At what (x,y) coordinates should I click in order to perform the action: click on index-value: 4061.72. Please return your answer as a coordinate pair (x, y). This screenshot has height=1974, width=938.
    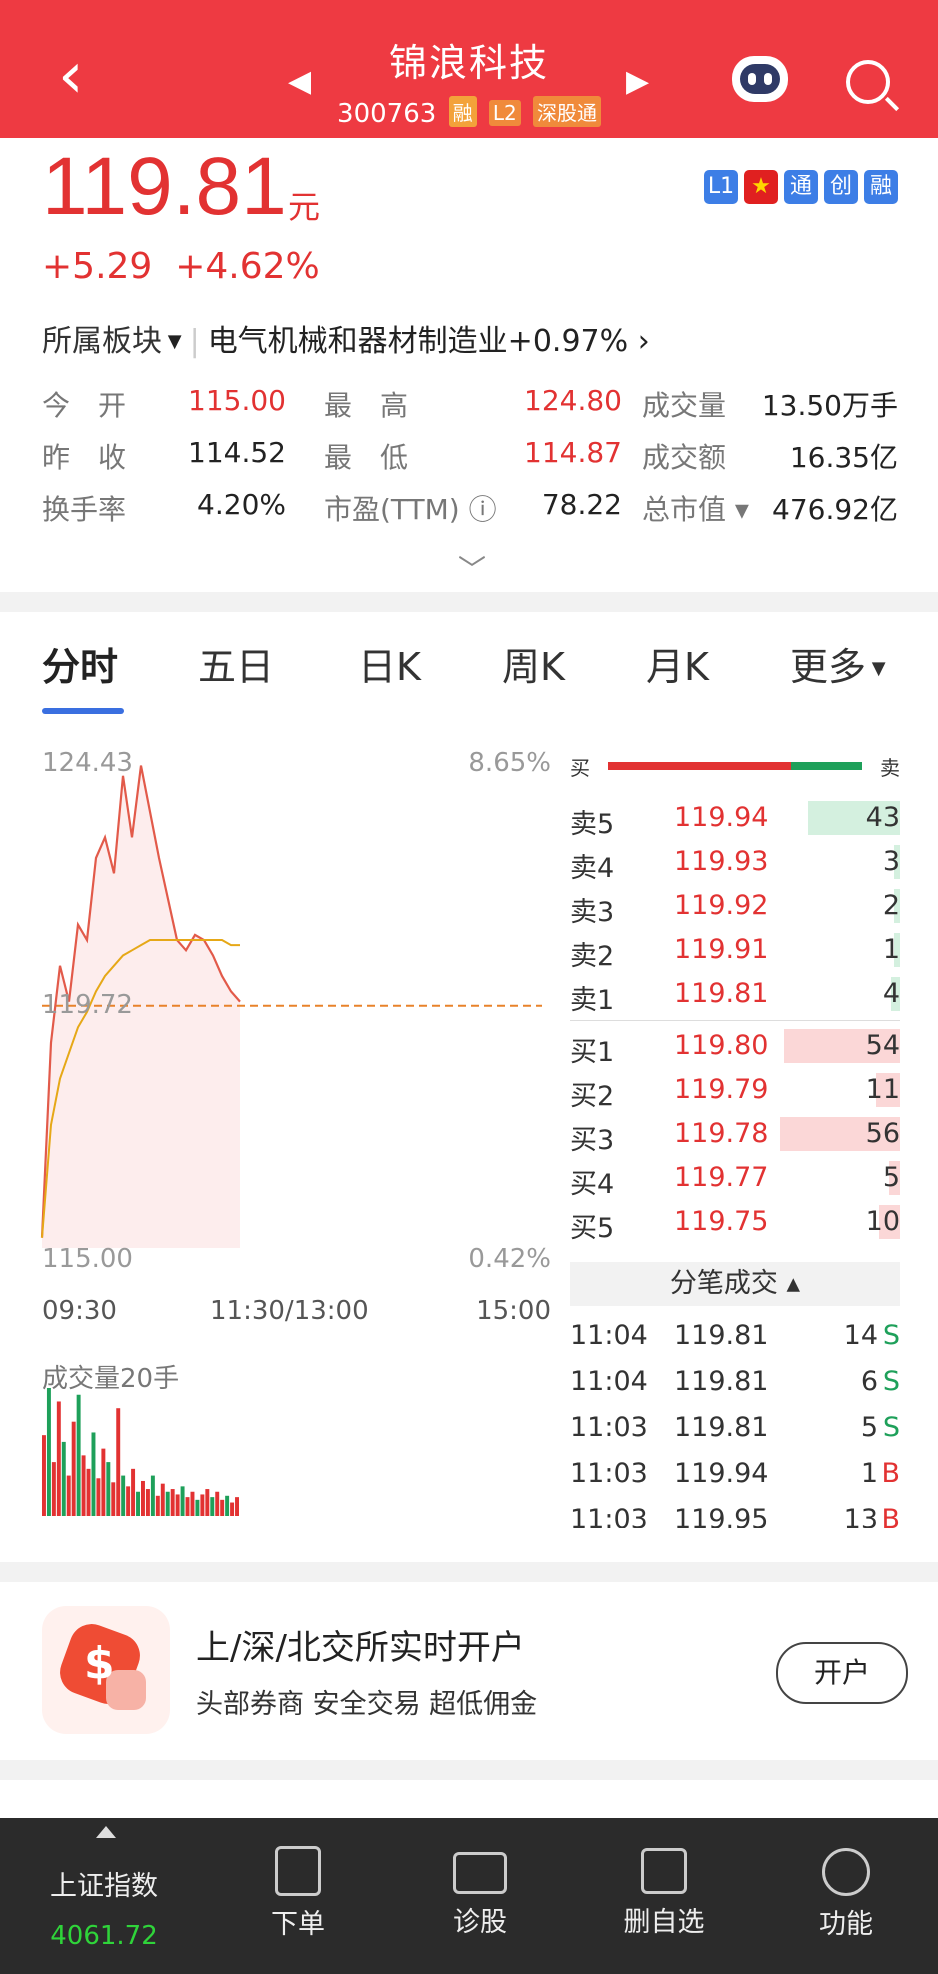
    Looking at the image, I should click on (104, 1936).